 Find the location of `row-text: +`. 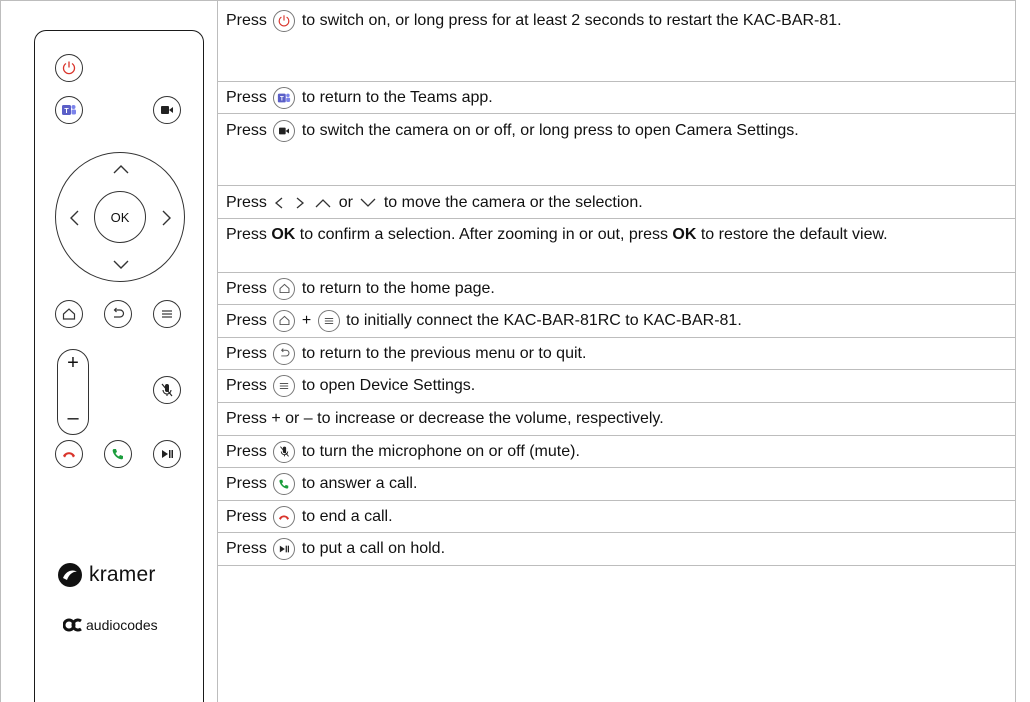

row-text: + is located at coordinates (306, 320).